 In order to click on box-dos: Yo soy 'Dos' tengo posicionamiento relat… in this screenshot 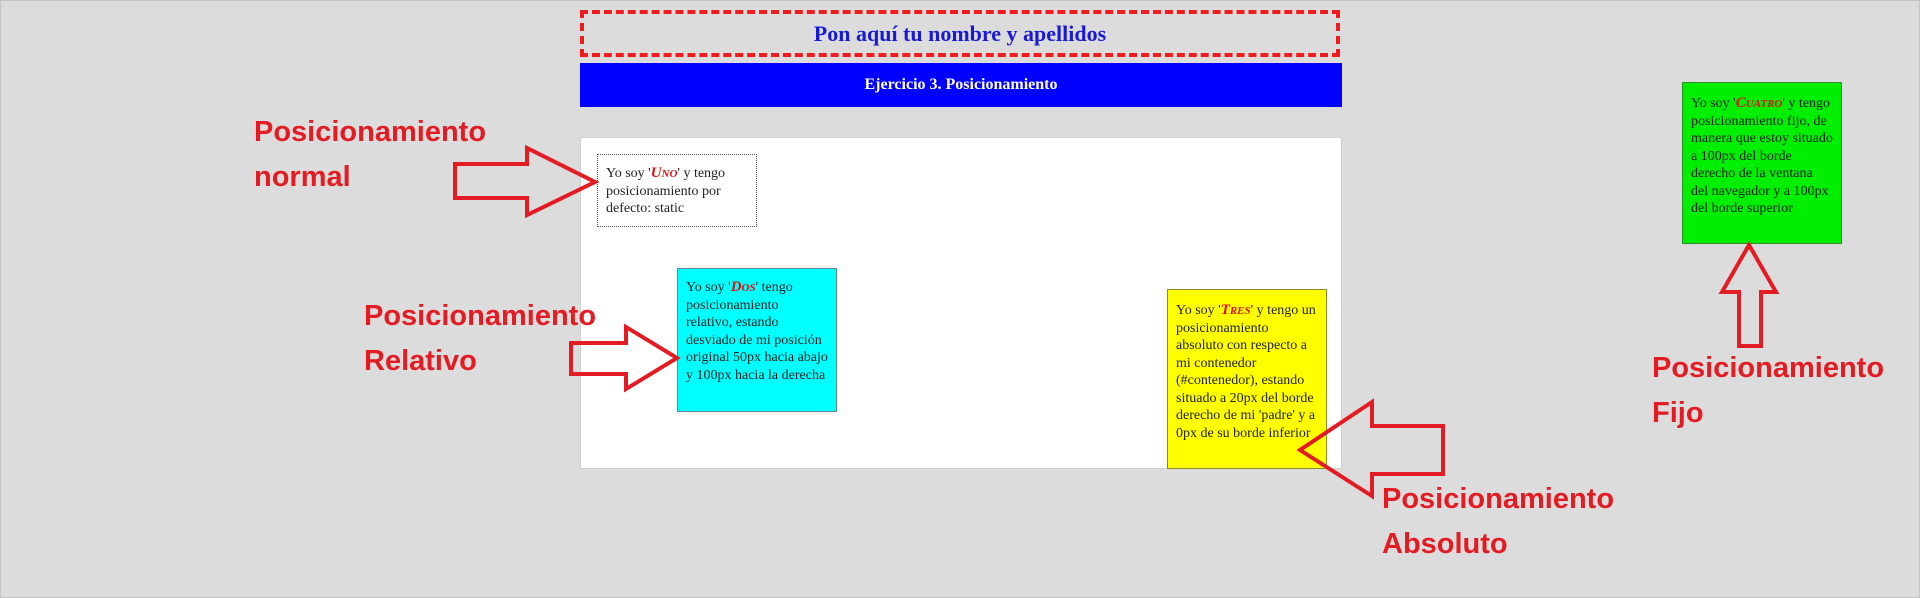, I will do `click(757, 340)`.